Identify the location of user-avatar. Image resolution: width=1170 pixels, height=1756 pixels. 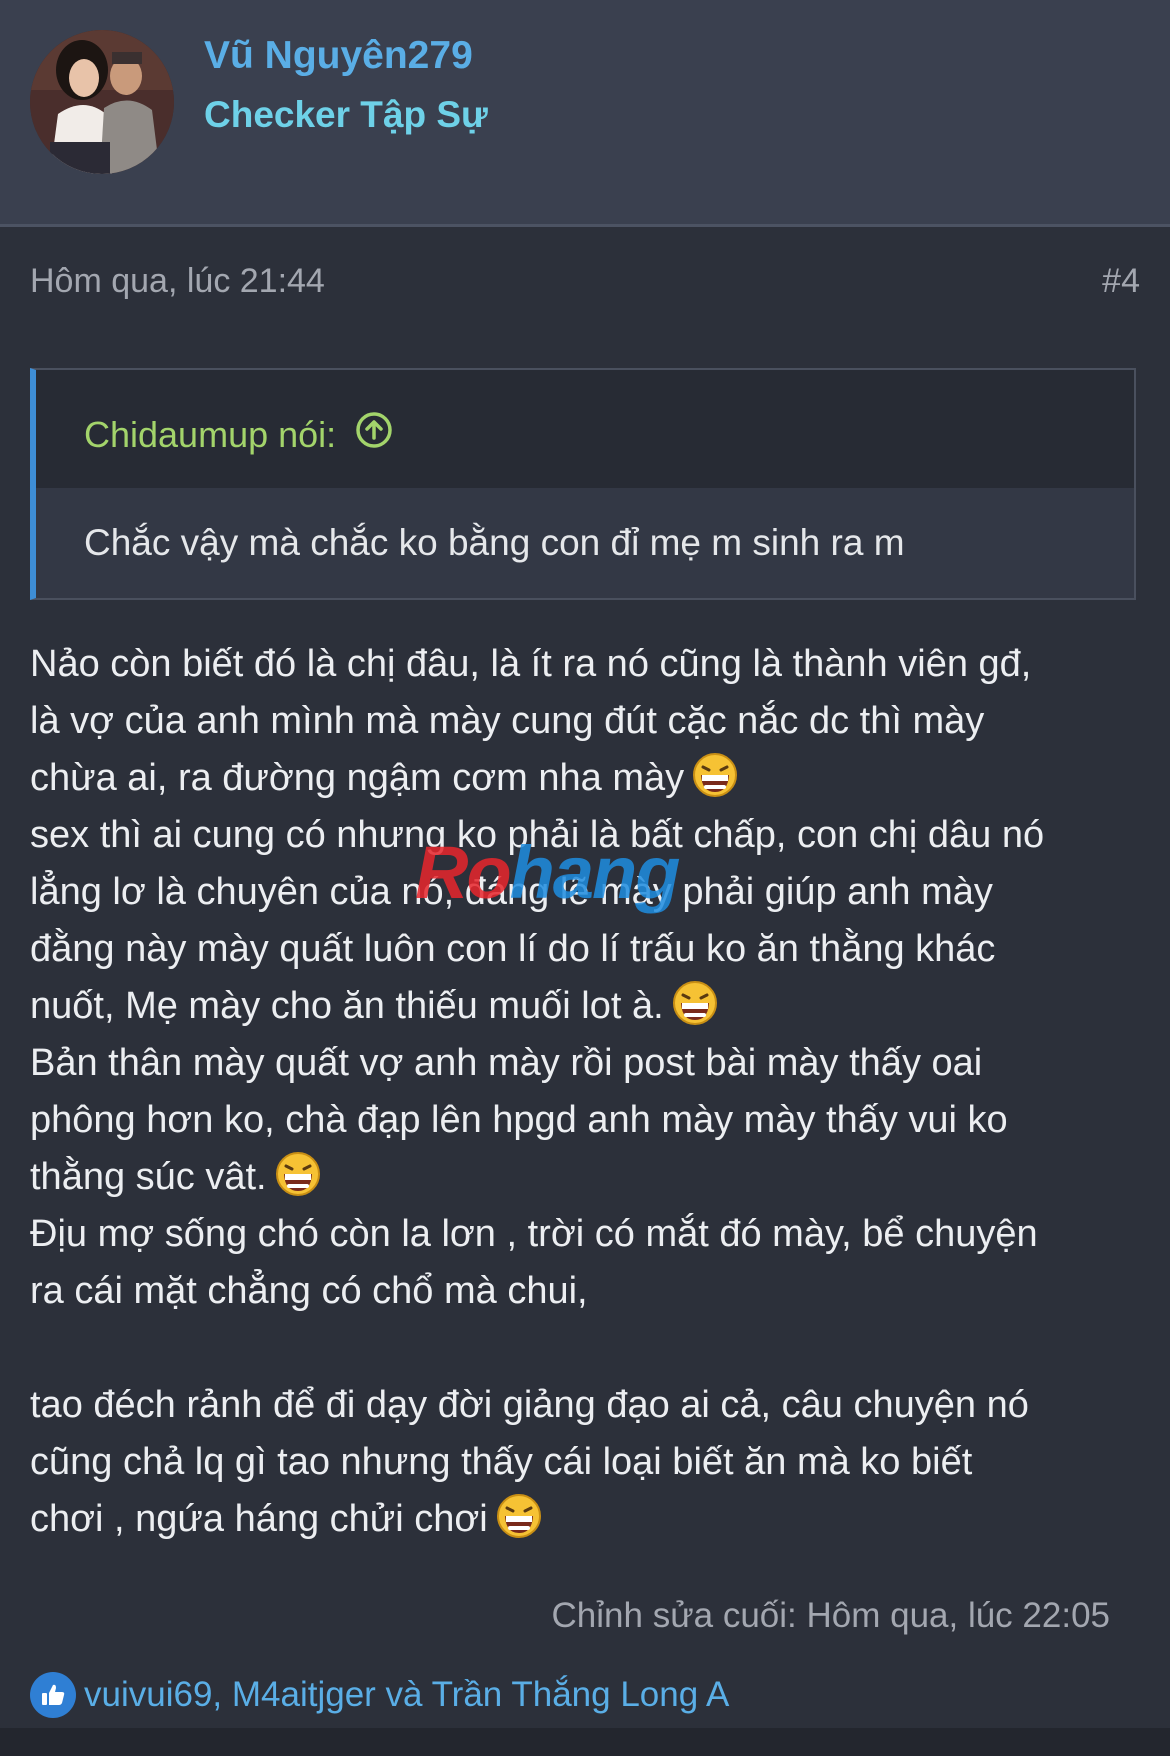
(102, 102).